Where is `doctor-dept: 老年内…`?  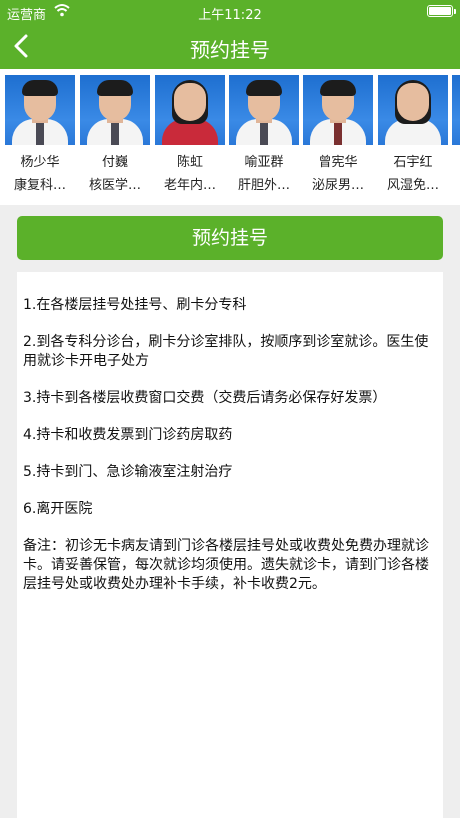
doctor-dept: 老年内… is located at coordinates (189, 185).